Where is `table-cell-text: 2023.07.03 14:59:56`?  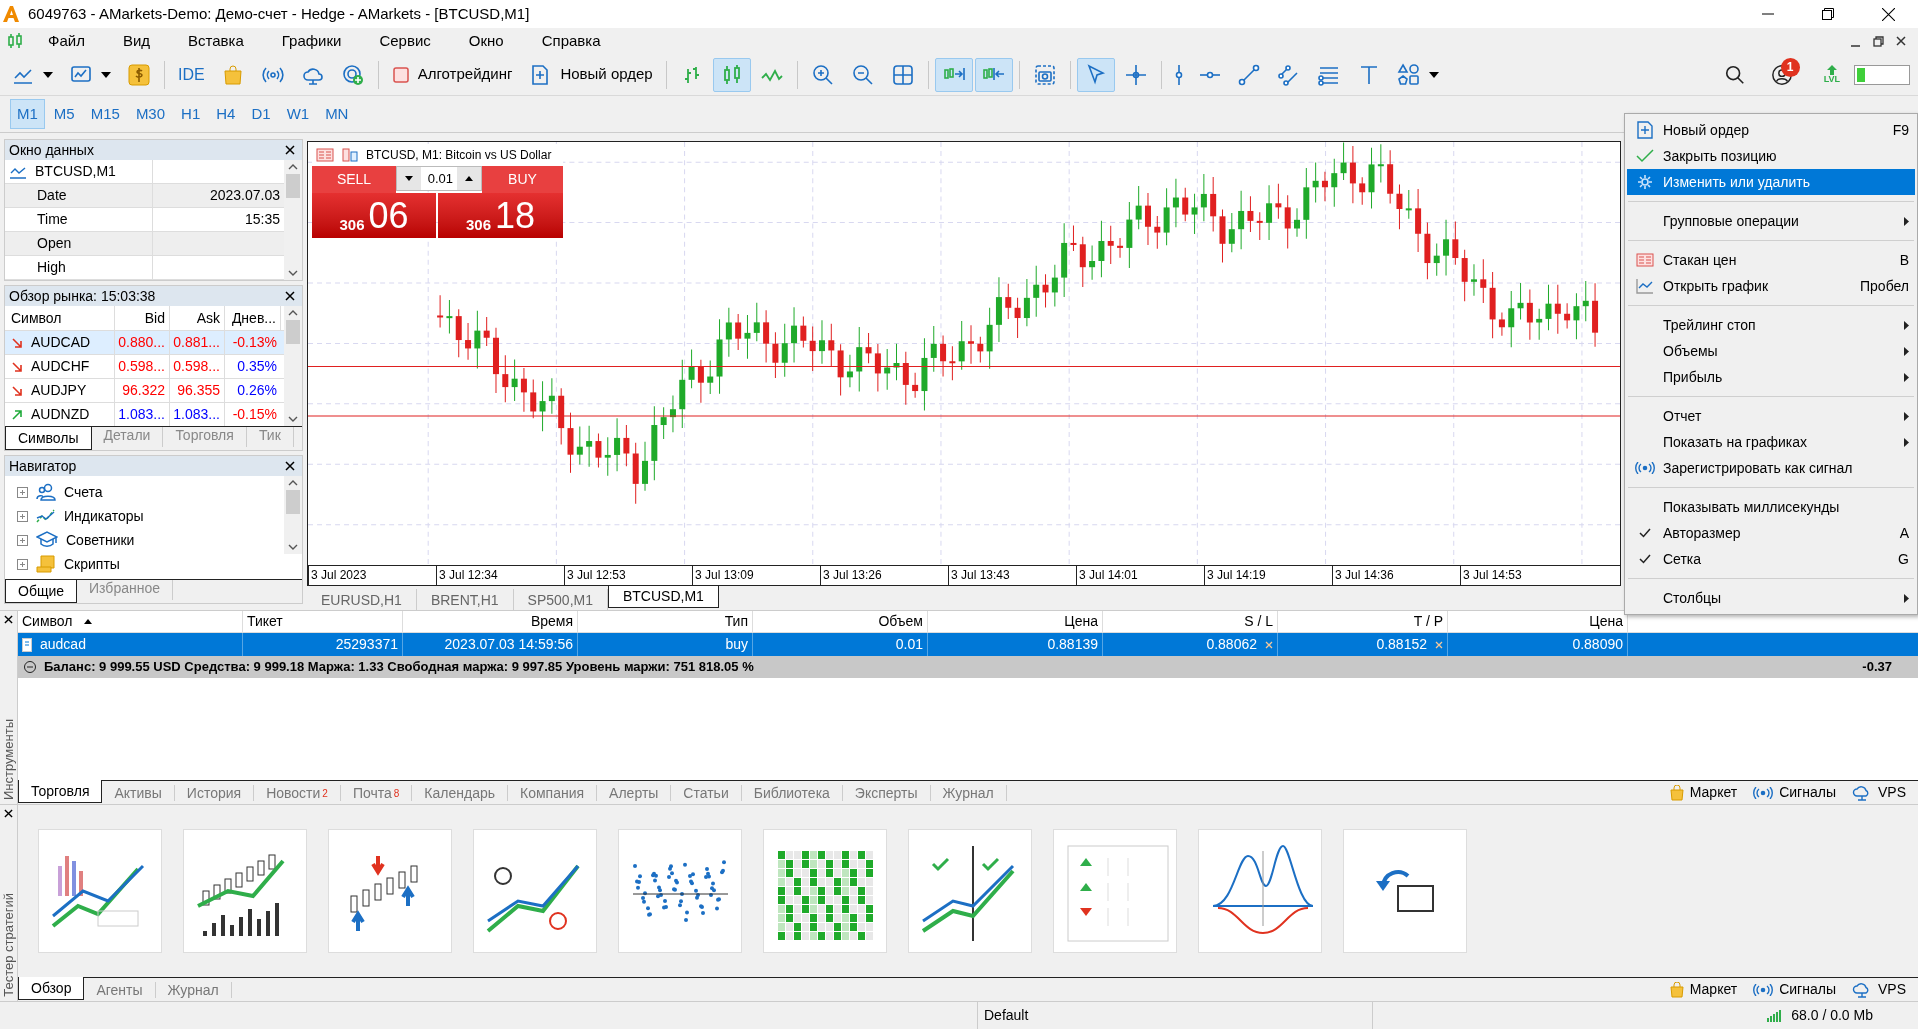
table-cell-text: 2023.07.03 14:59:56 is located at coordinates (508, 644).